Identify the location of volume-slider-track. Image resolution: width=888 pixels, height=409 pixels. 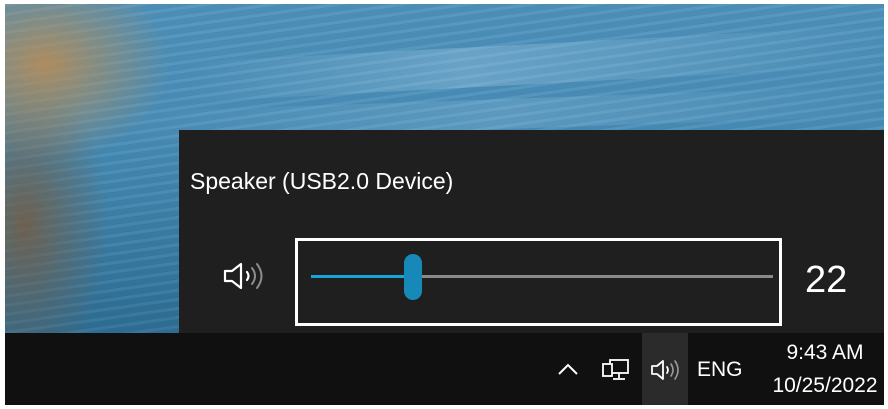
(542, 277).